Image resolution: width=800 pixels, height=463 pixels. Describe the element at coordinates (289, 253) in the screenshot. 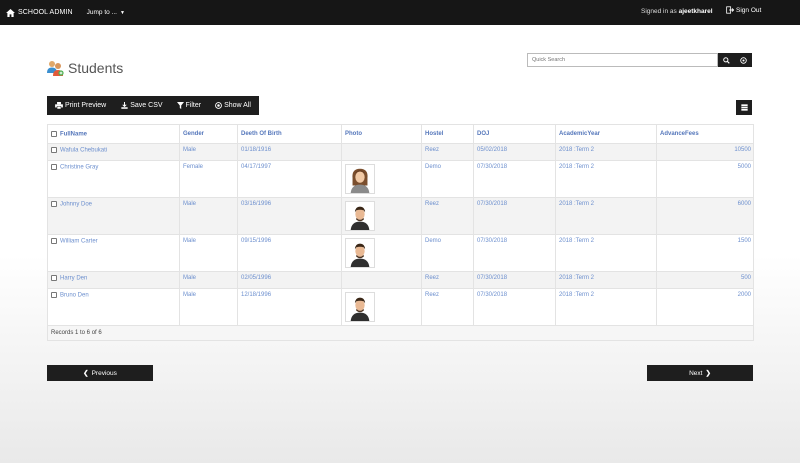

I see `cell-dob: 09/15/1996` at that location.